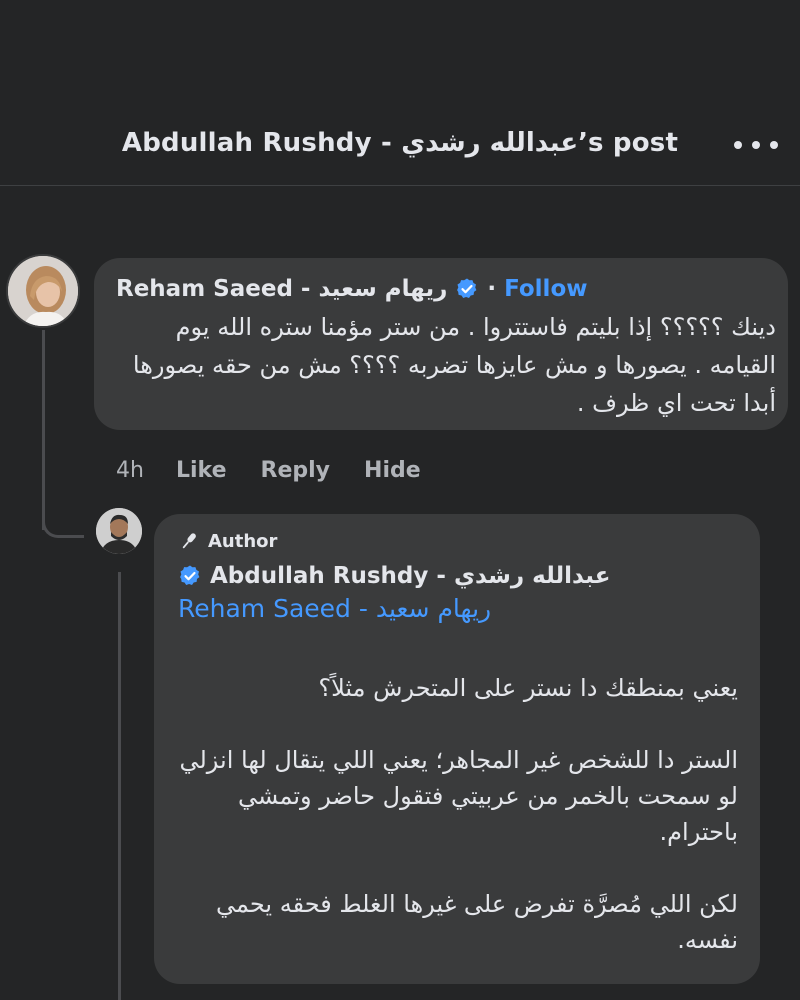  I want to click on mention-link: Reham Saeed - ريهام سعيد, so click(334, 611).